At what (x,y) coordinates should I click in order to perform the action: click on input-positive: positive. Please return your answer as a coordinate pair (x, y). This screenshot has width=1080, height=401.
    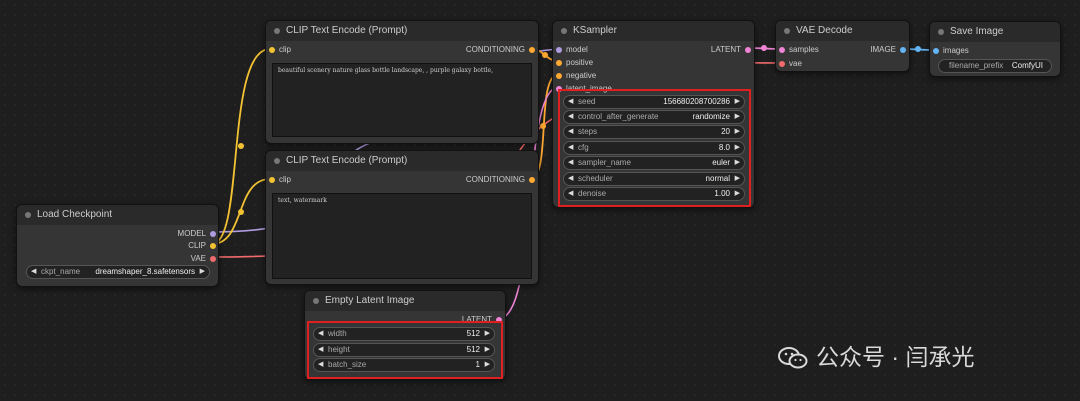
    Looking at the image, I should click on (574, 63).